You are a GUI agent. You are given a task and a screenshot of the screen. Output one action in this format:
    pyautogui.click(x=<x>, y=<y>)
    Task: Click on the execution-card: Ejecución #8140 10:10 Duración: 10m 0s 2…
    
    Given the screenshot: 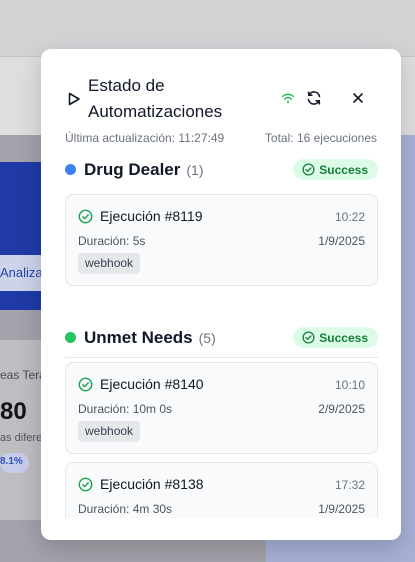 What is the action you would take?
    pyautogui.click(x=221, y=408)
    